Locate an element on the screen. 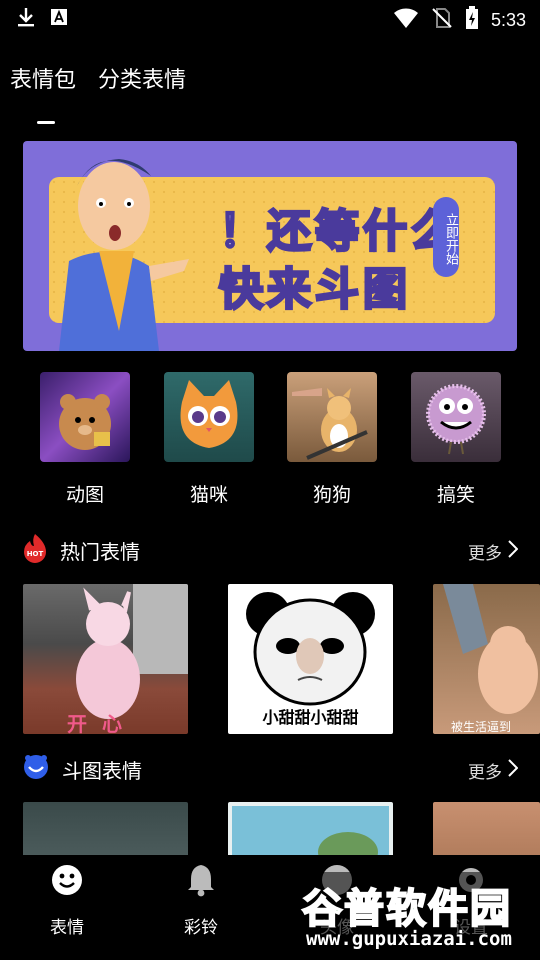 The width and height of the screenshot is (540, 960). category-animated: 动图 is located at coordinates (85, 439).